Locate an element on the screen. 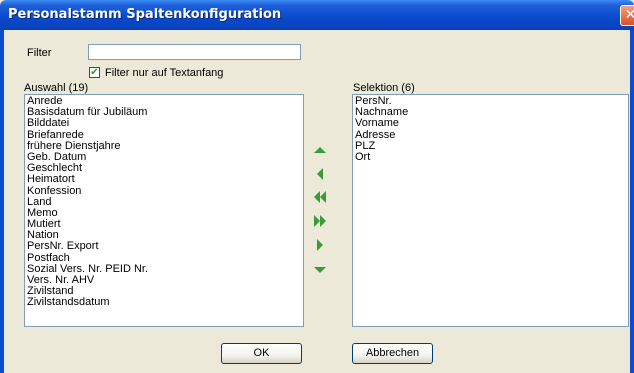 This screenshot has height=373, width=634. auswahl-list-item: Basisdatum für Jubiläum is located at coordinates (164, 112).